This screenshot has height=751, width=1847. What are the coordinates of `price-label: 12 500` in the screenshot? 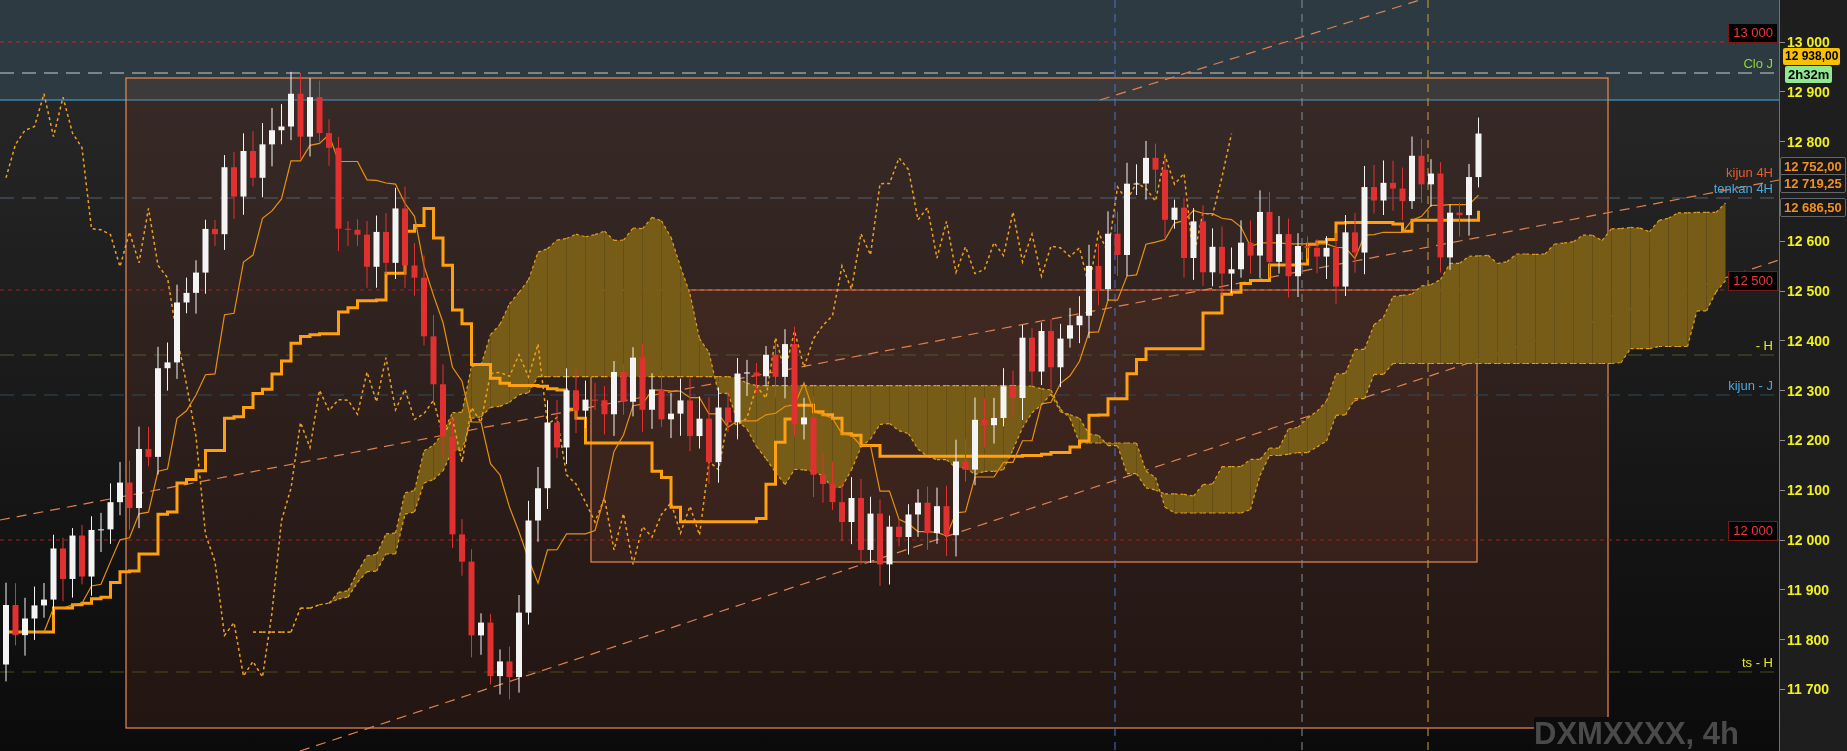 It's located at (1808, 291).